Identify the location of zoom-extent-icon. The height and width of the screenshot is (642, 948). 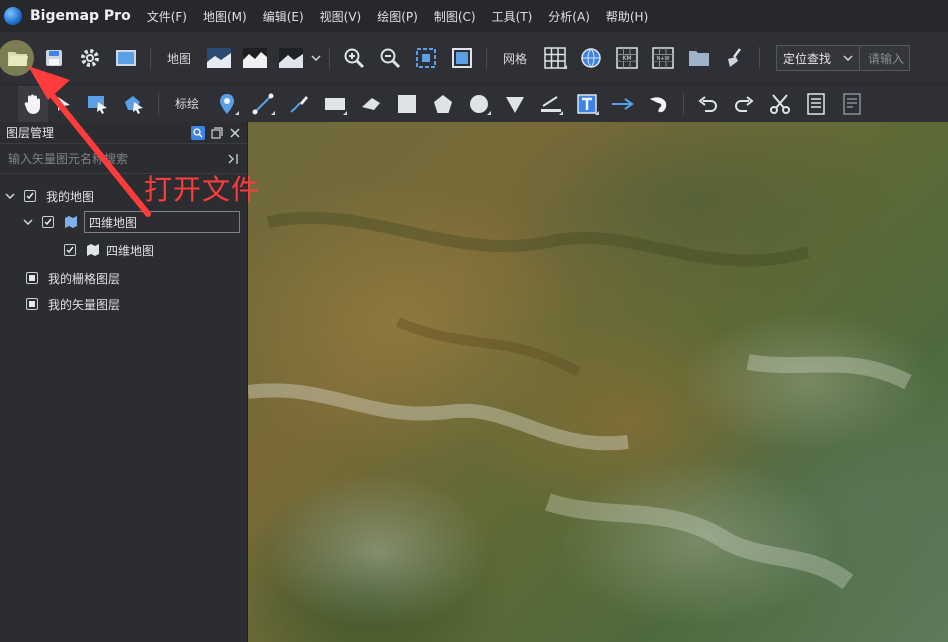
(426, 58).